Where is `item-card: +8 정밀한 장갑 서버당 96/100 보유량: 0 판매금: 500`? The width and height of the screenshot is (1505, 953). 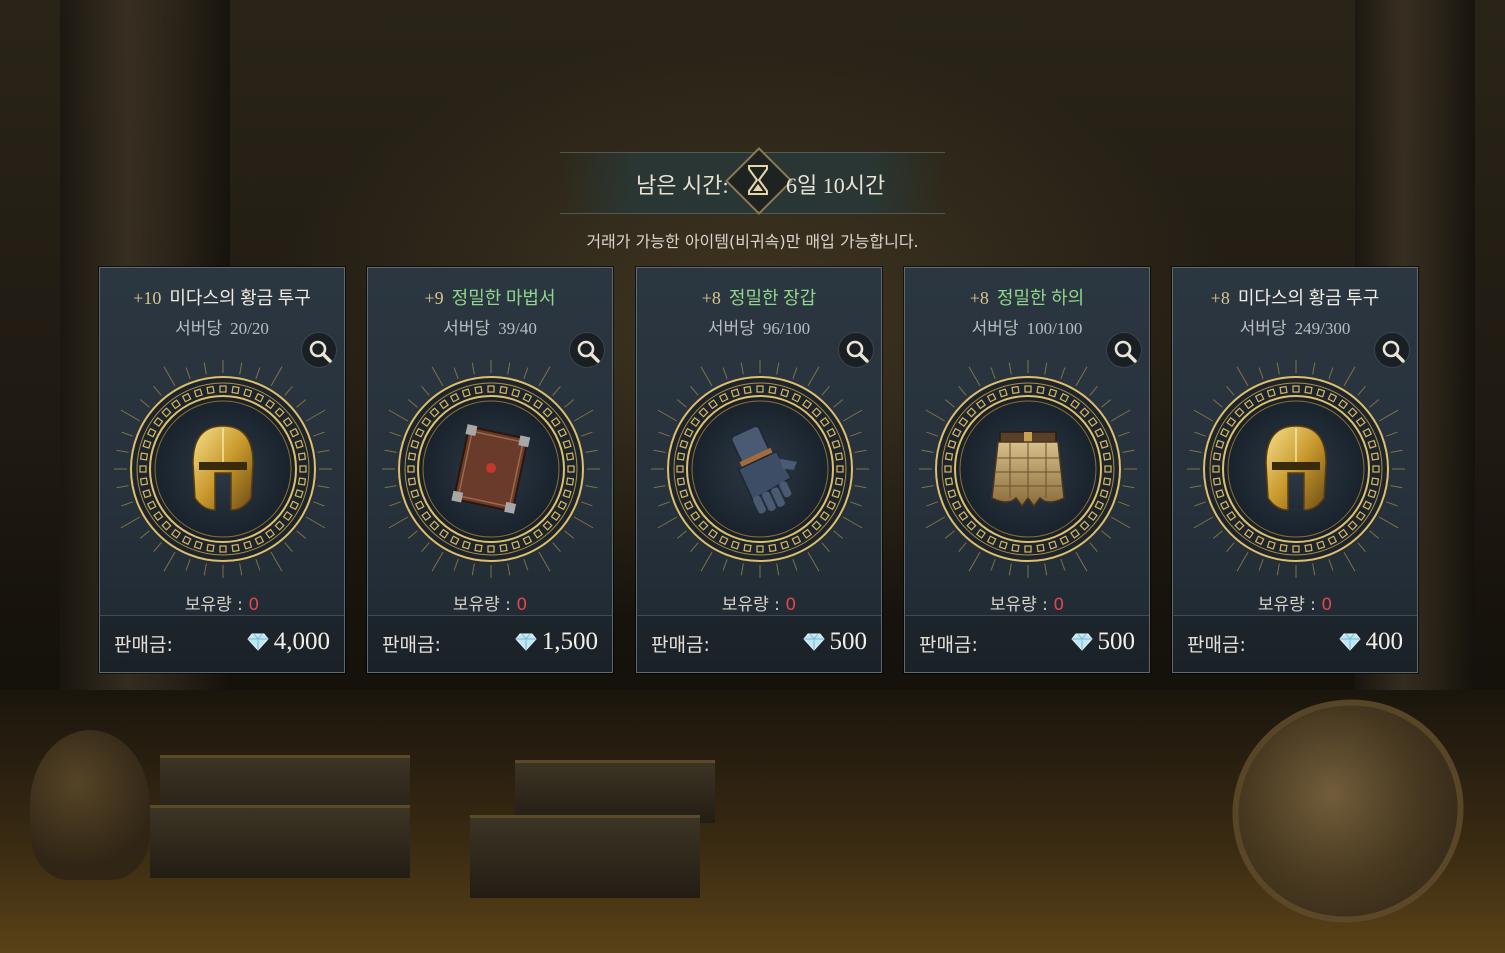
item-card: +8 정밀한 장갑 서버당 96/100 보유량: 0 판매금: 500 is located at coordinates (759, 470).